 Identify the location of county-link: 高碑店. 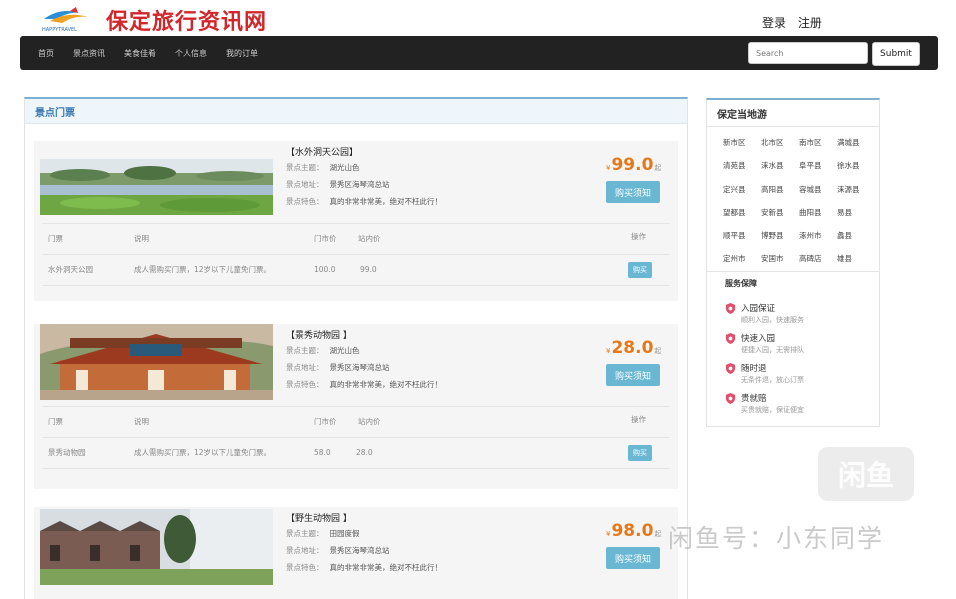
(818, 258).